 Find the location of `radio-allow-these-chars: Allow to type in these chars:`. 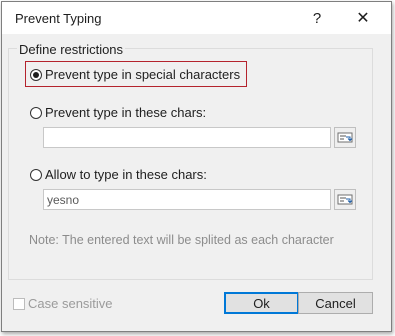

radio-allow-these-chars: Allow to type in these chars: is located at coordinates (118, 174).